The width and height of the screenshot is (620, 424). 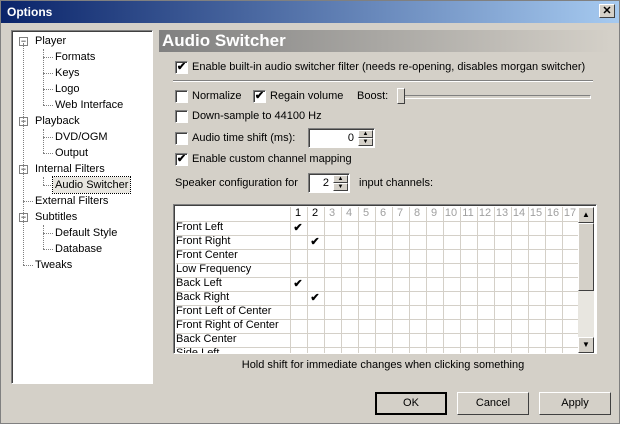 What do you see at coordinates (75, 57) in the screenshot?
I see `tree-item-formats: Formats` at bounding box center [75, 57].